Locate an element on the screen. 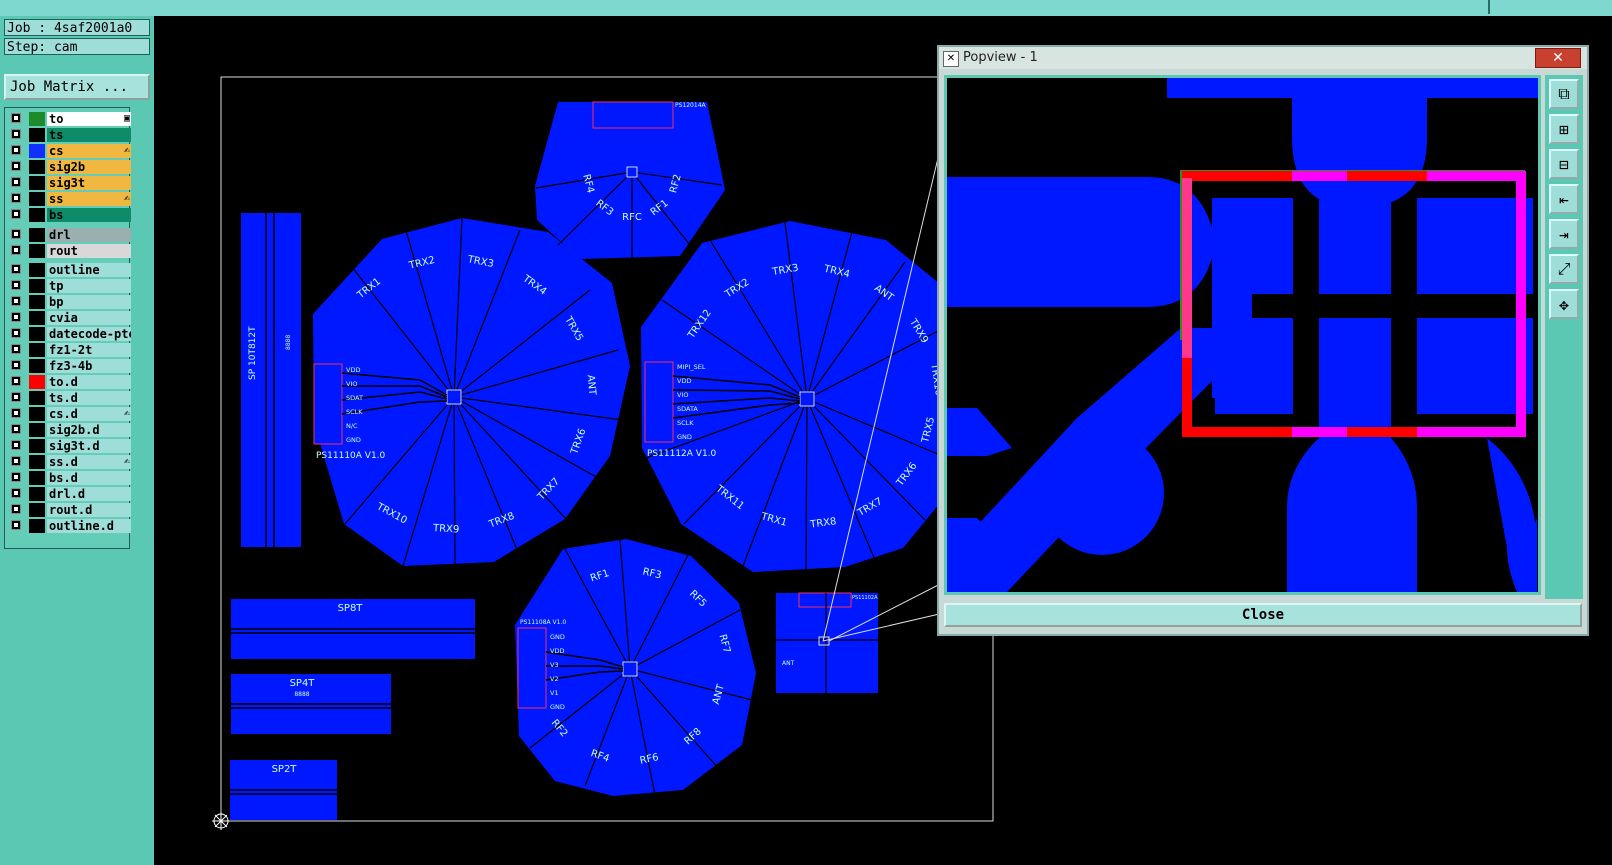 The image size is (1612, 865). layer-row-cvia: cvia is located at coordinates (70, 318).